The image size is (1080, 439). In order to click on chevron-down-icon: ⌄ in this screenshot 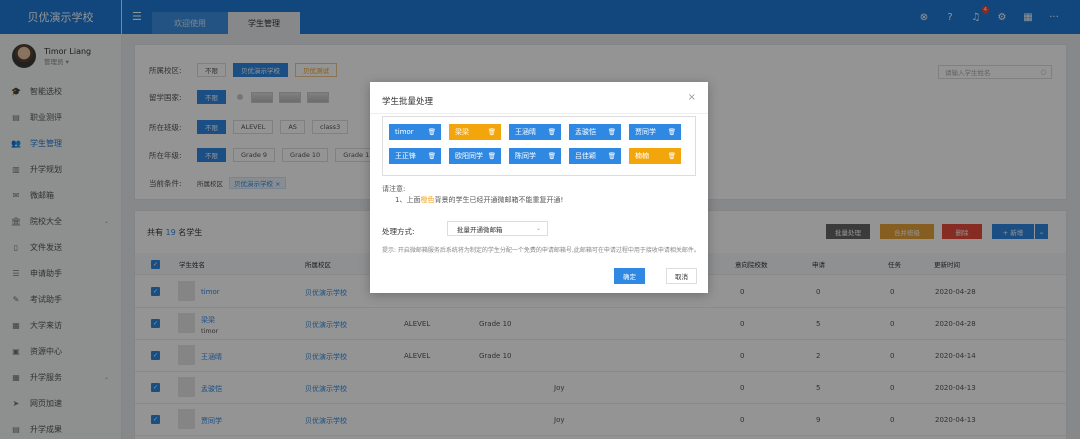, I will do `click(538, 228)`.